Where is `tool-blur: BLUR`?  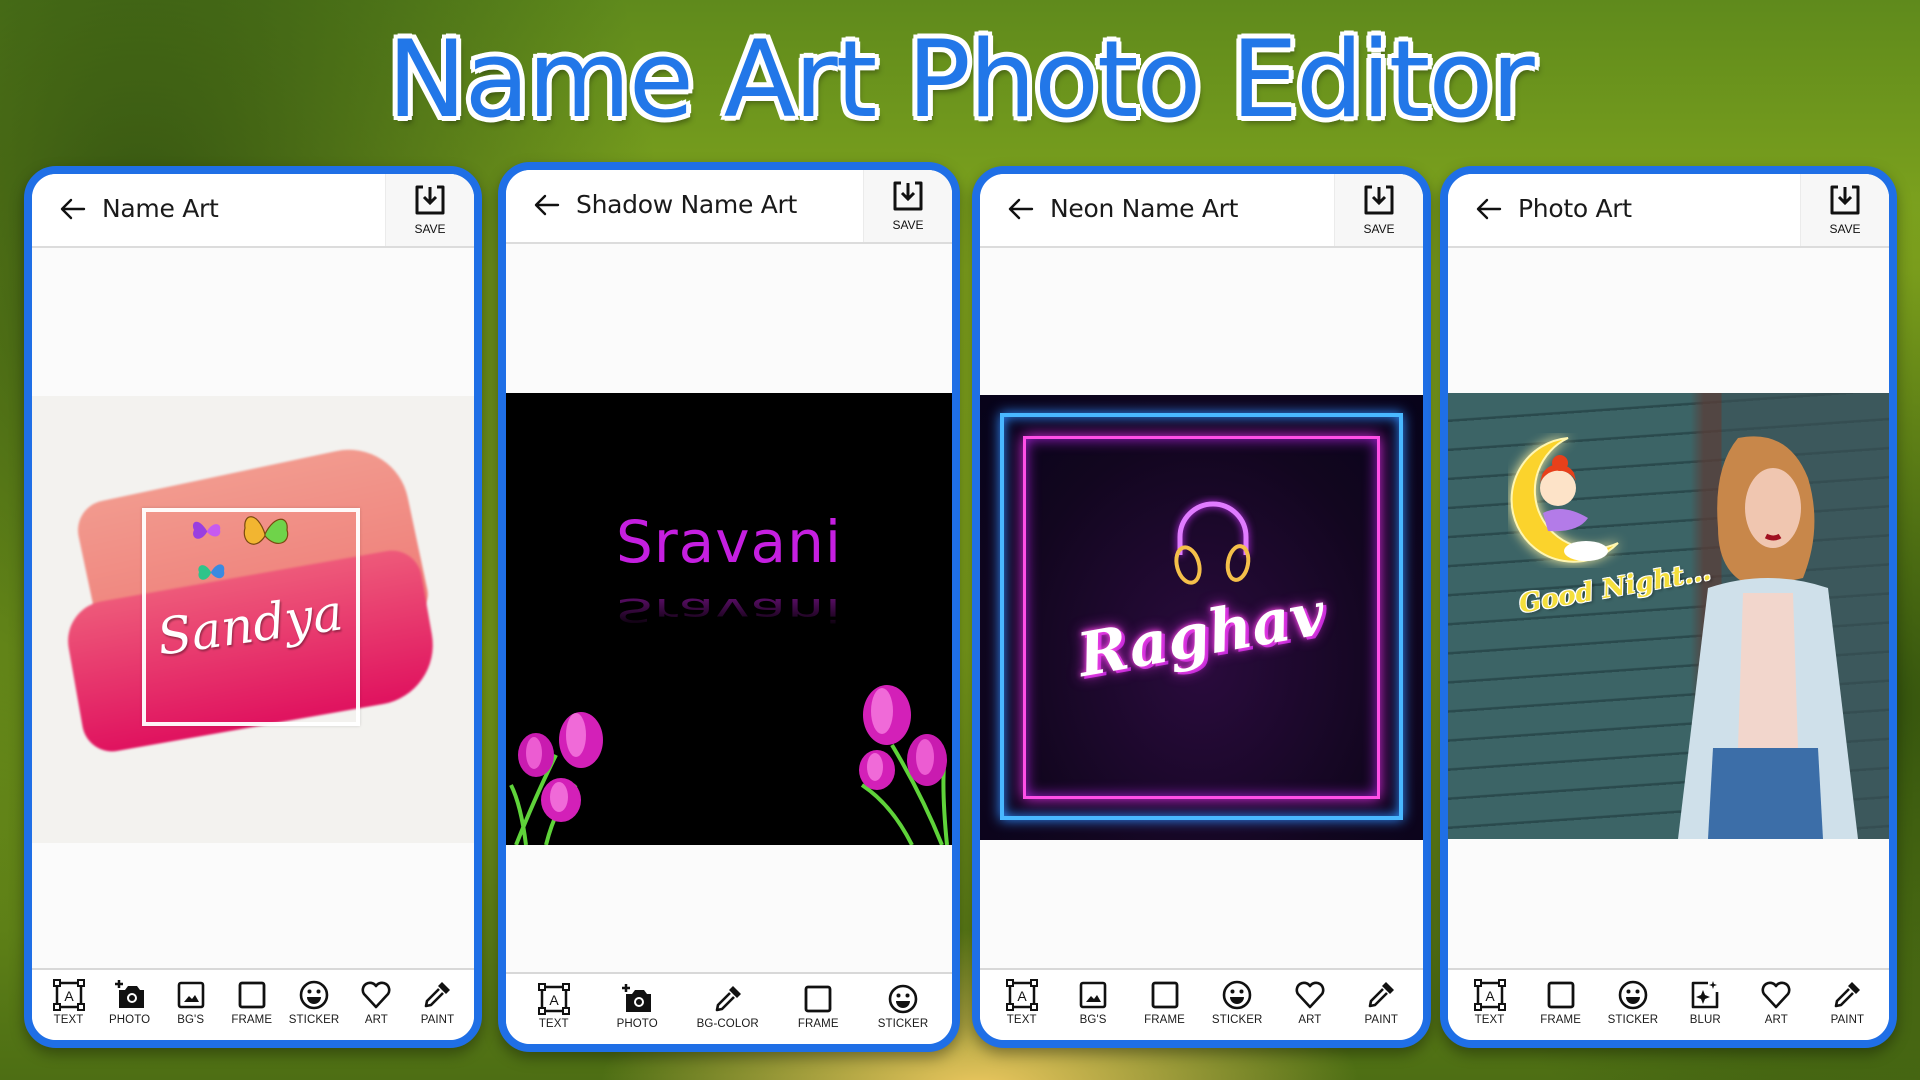
tool-blur: BLUR is located at coordinates (1705, 998).